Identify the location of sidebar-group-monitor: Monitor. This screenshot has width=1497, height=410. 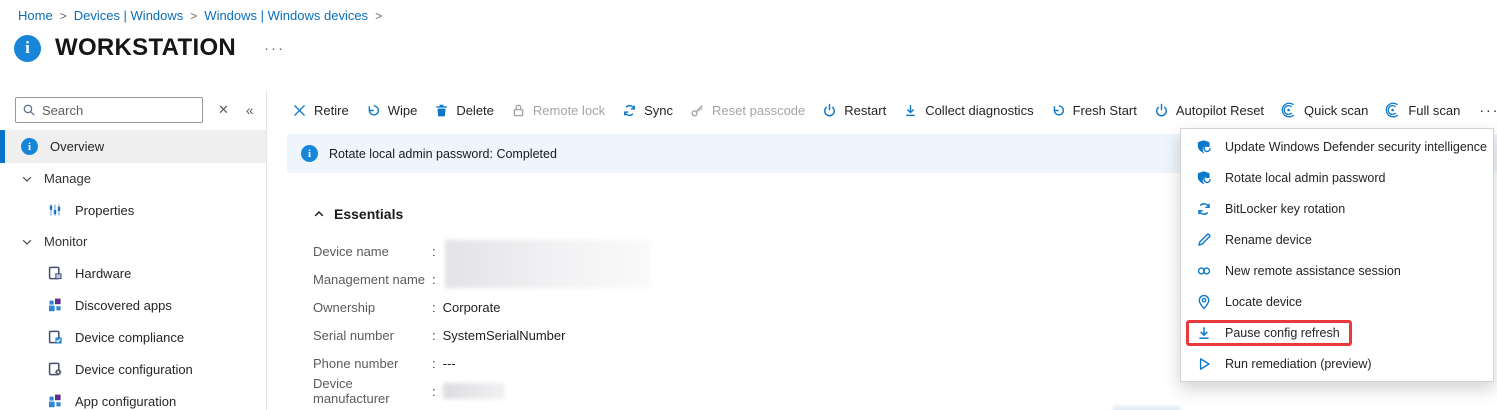
(133, 241).